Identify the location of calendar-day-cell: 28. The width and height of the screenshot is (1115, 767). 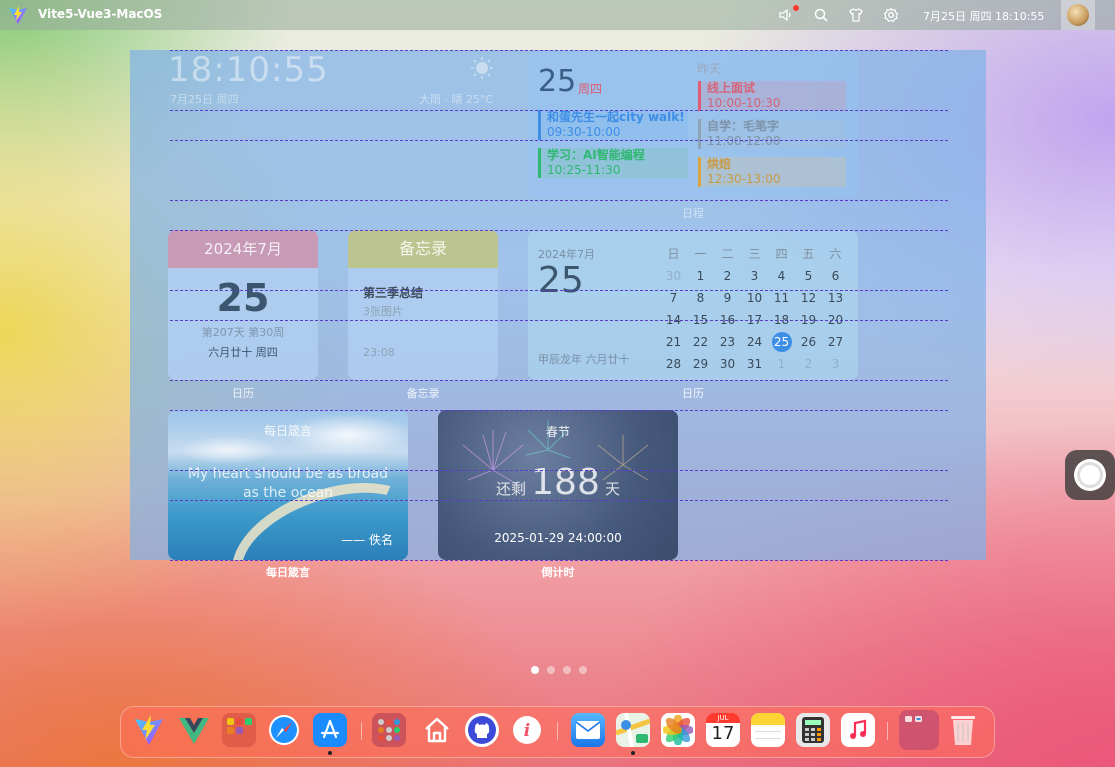
(673, 364).